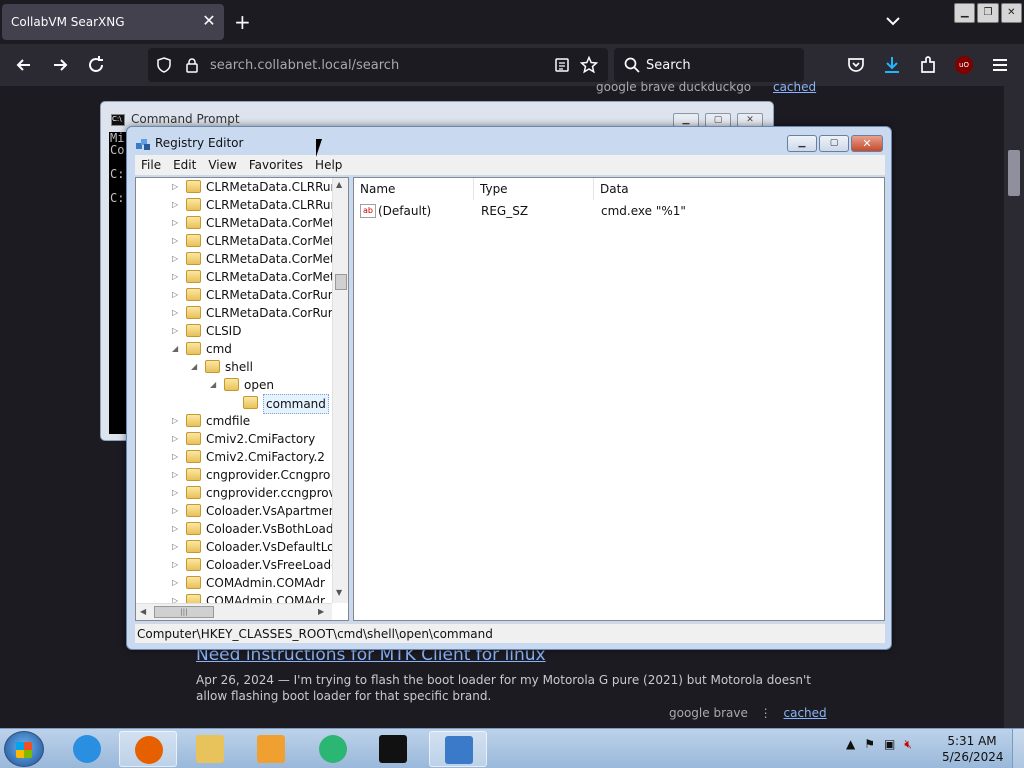 The image size is (1024, 768). I want to click on url-text: search.collabnet.local/search, so click(304, 65).